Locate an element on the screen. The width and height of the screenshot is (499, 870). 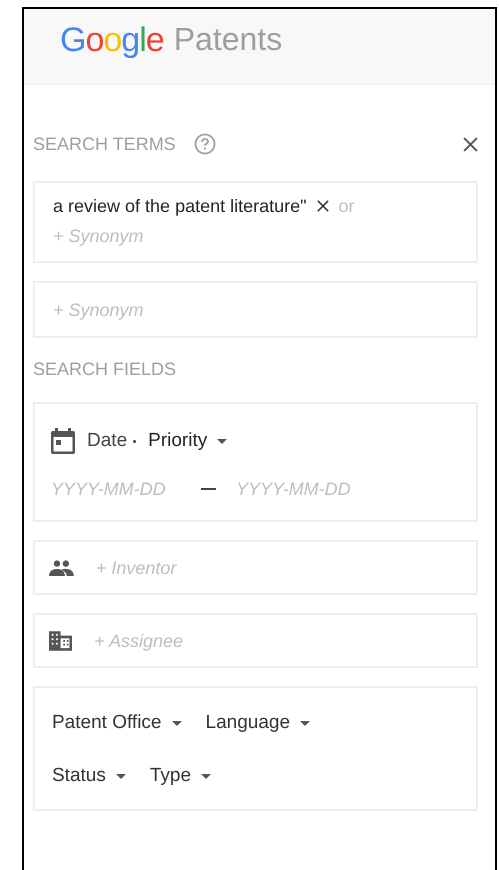
section-heading: SEARCH FIELDS is located at coordinates (104, 369).